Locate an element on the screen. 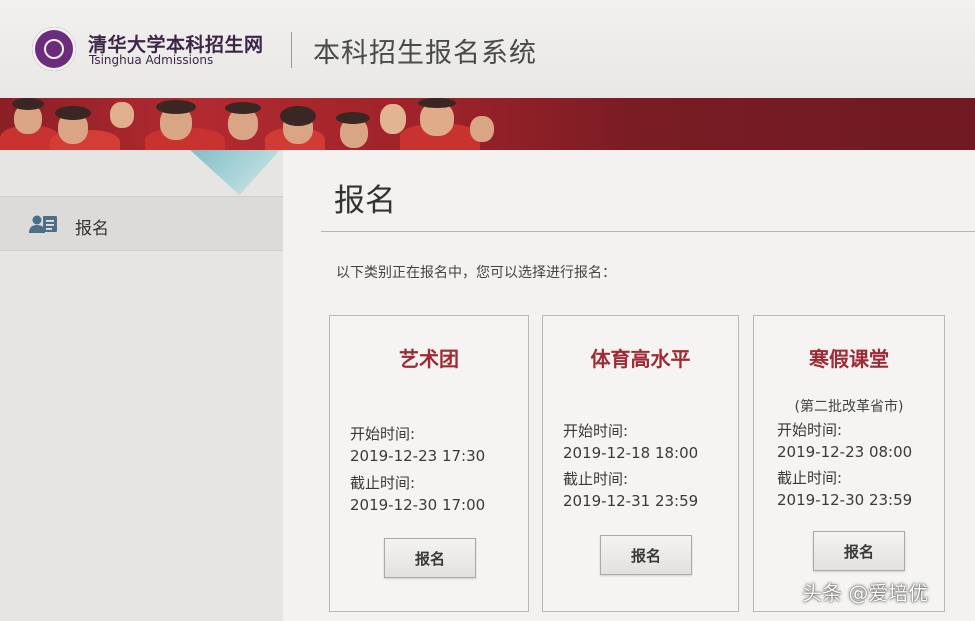 This screenshot has width=975, height=621. user-form-icon is located at coordinates (44, 224).